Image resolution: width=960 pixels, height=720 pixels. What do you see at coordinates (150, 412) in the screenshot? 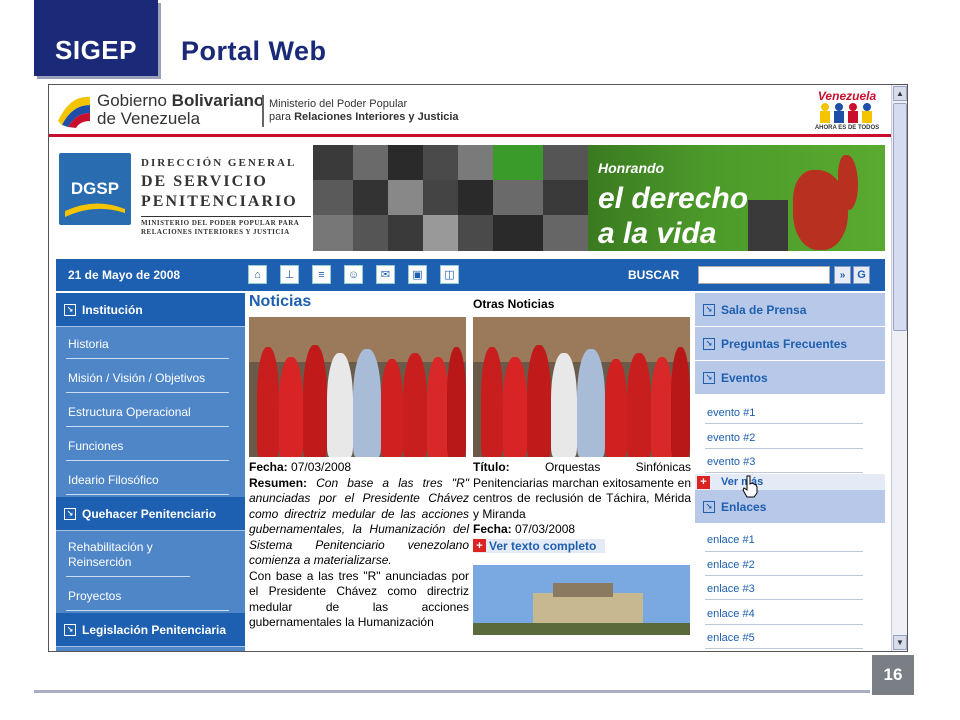
I see `sidebar-item-estructura: Estructura Operacional` at bounding box center [150, 412].